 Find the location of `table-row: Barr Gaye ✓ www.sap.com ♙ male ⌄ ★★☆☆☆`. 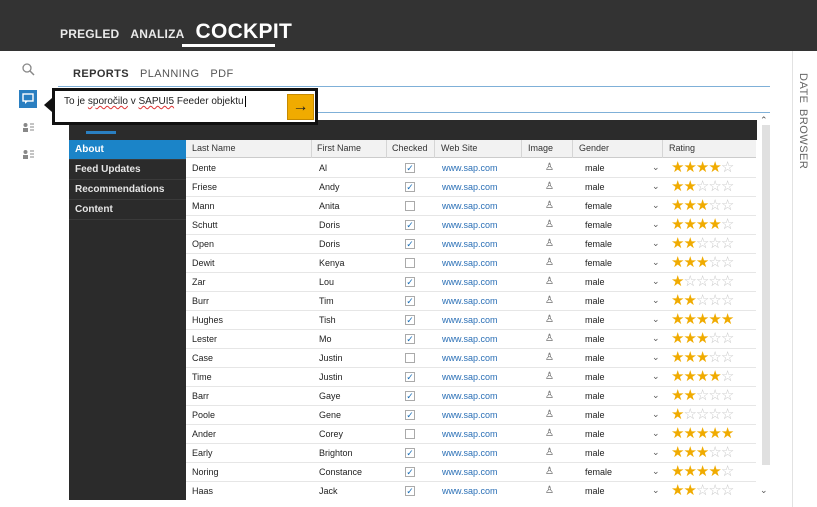

table-row: Barr Gaye ✓ www.sap.com ♙ male ⌄ ★★☆☆☆ is located at coordinates (471, 396).